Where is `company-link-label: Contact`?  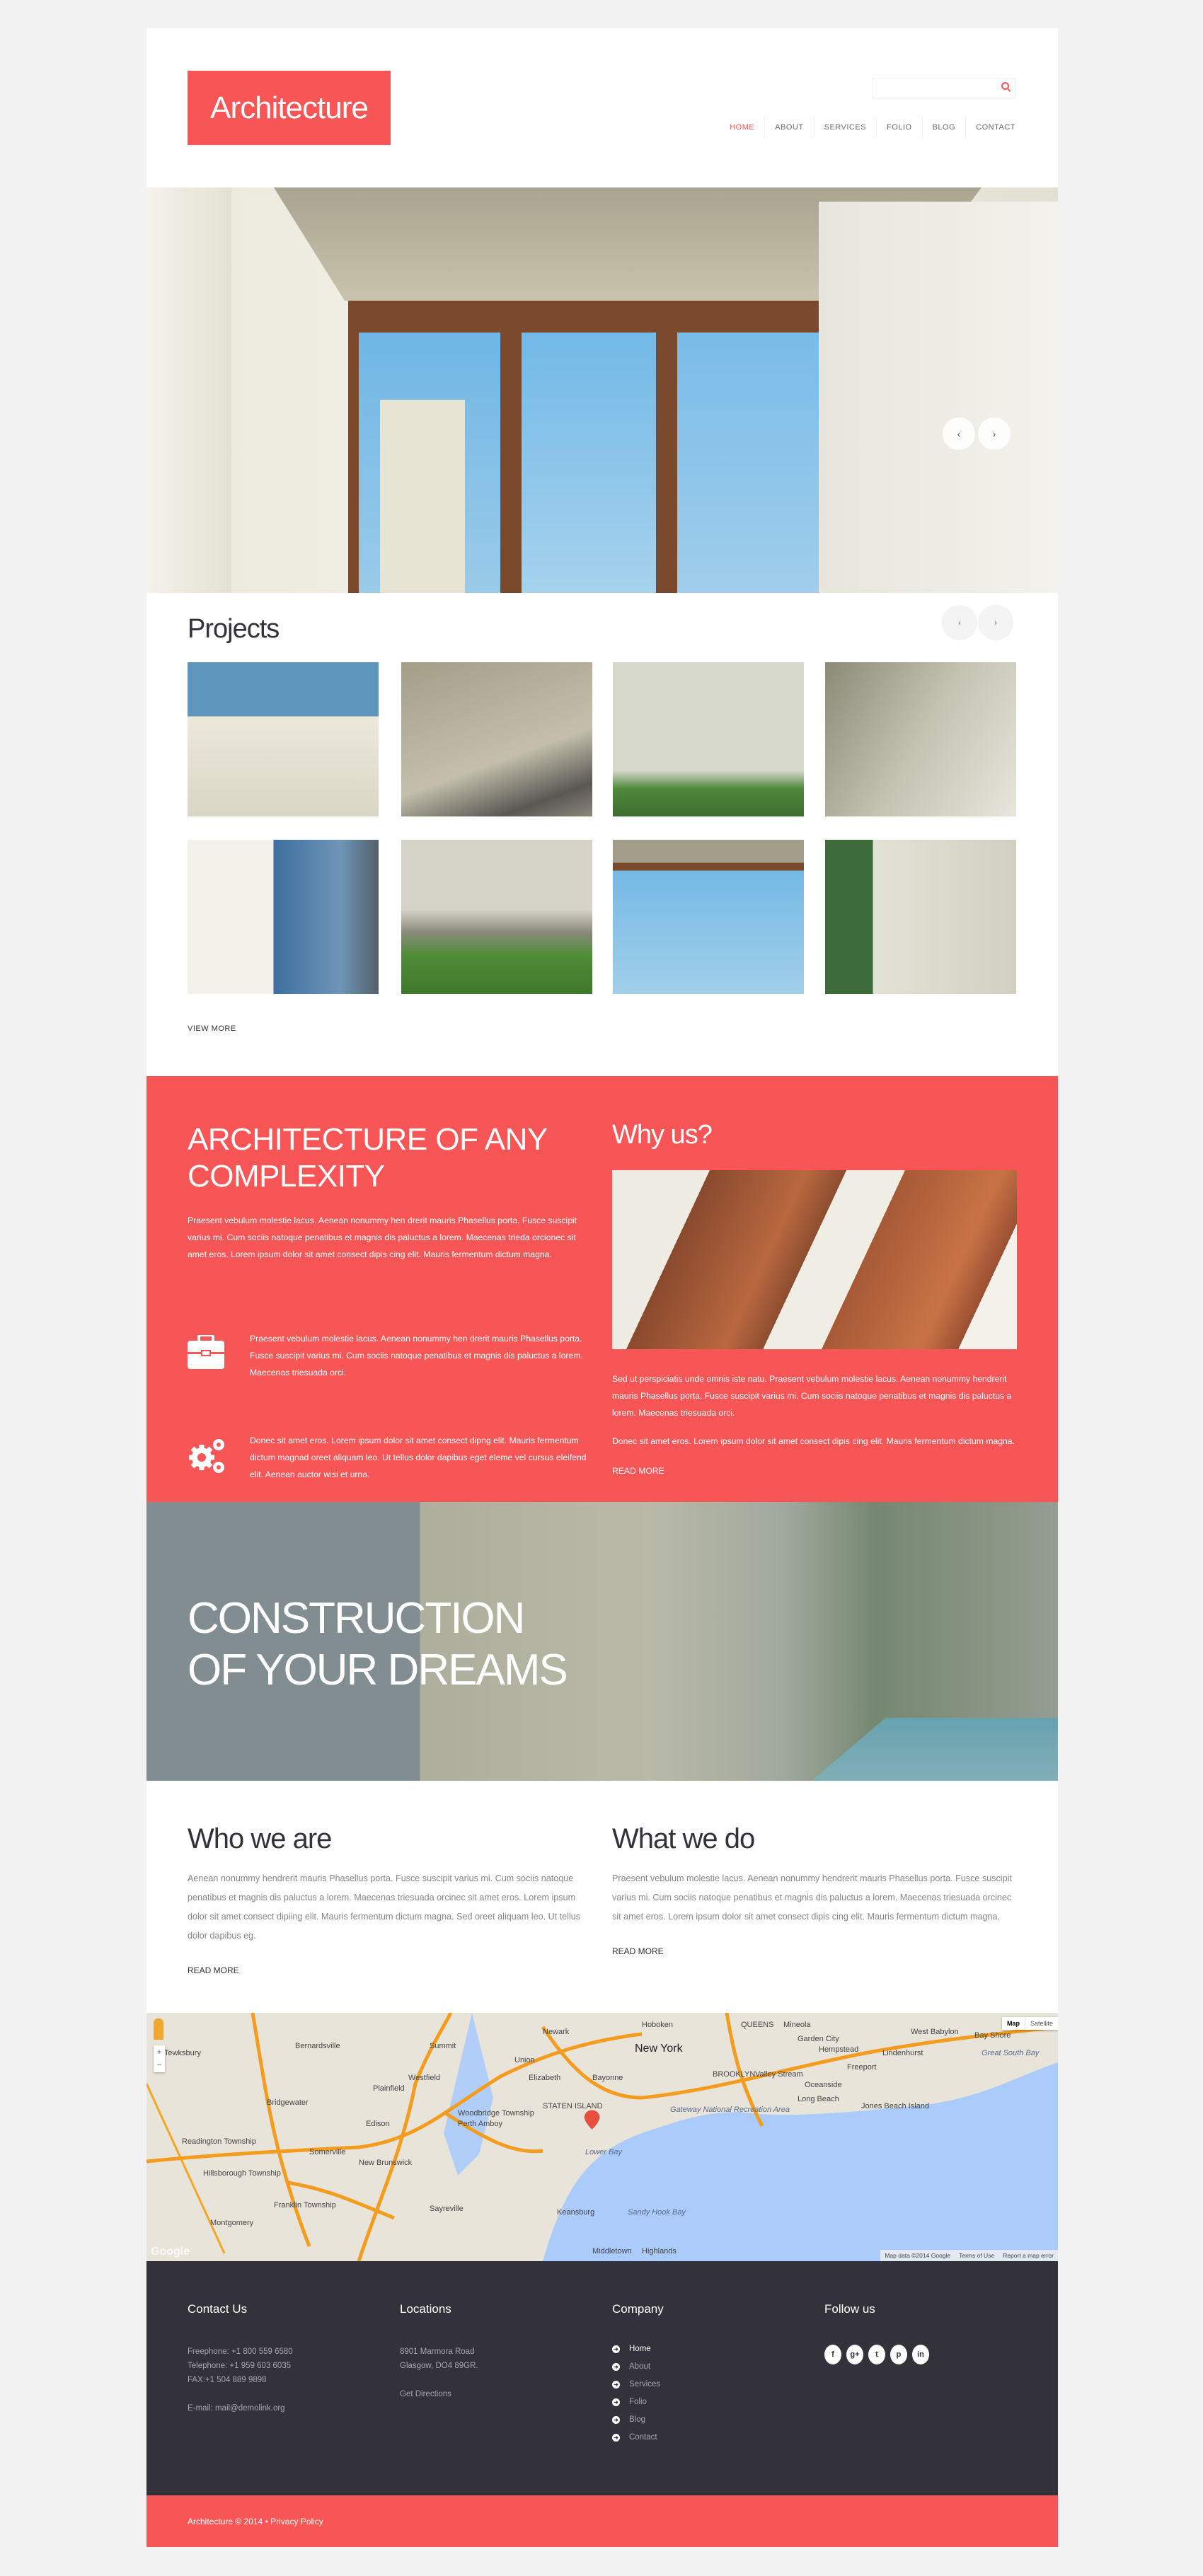 company-link-label: Contact is located at coordinates (643, 2437).